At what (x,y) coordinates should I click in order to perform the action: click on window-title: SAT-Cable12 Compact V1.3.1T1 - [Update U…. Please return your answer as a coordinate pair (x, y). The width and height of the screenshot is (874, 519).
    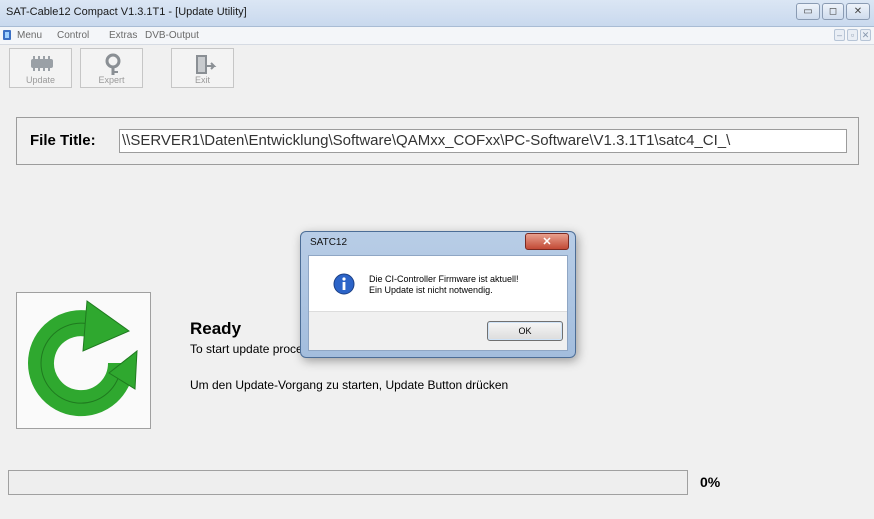
    Looking at the image, I should click on (126, 12).